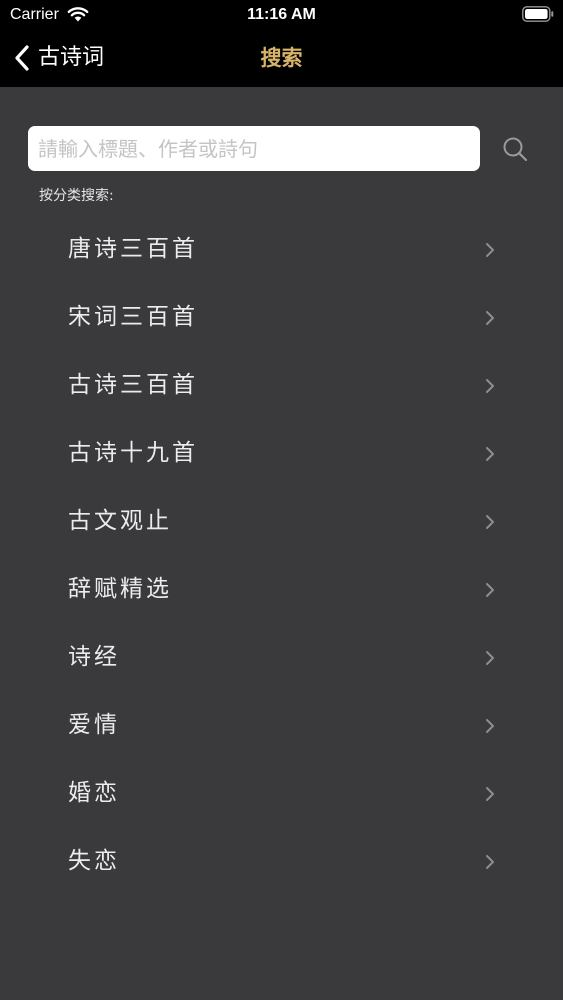  I want to click on category-label: 婚恋, so click(94, 793).